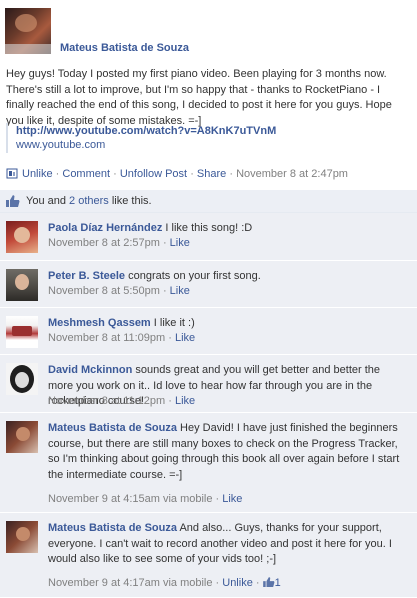  What do you see at coordinates (46, 201) in the screenshot?
I see `likes-prefix: You and` at bounding box center [46, 201].